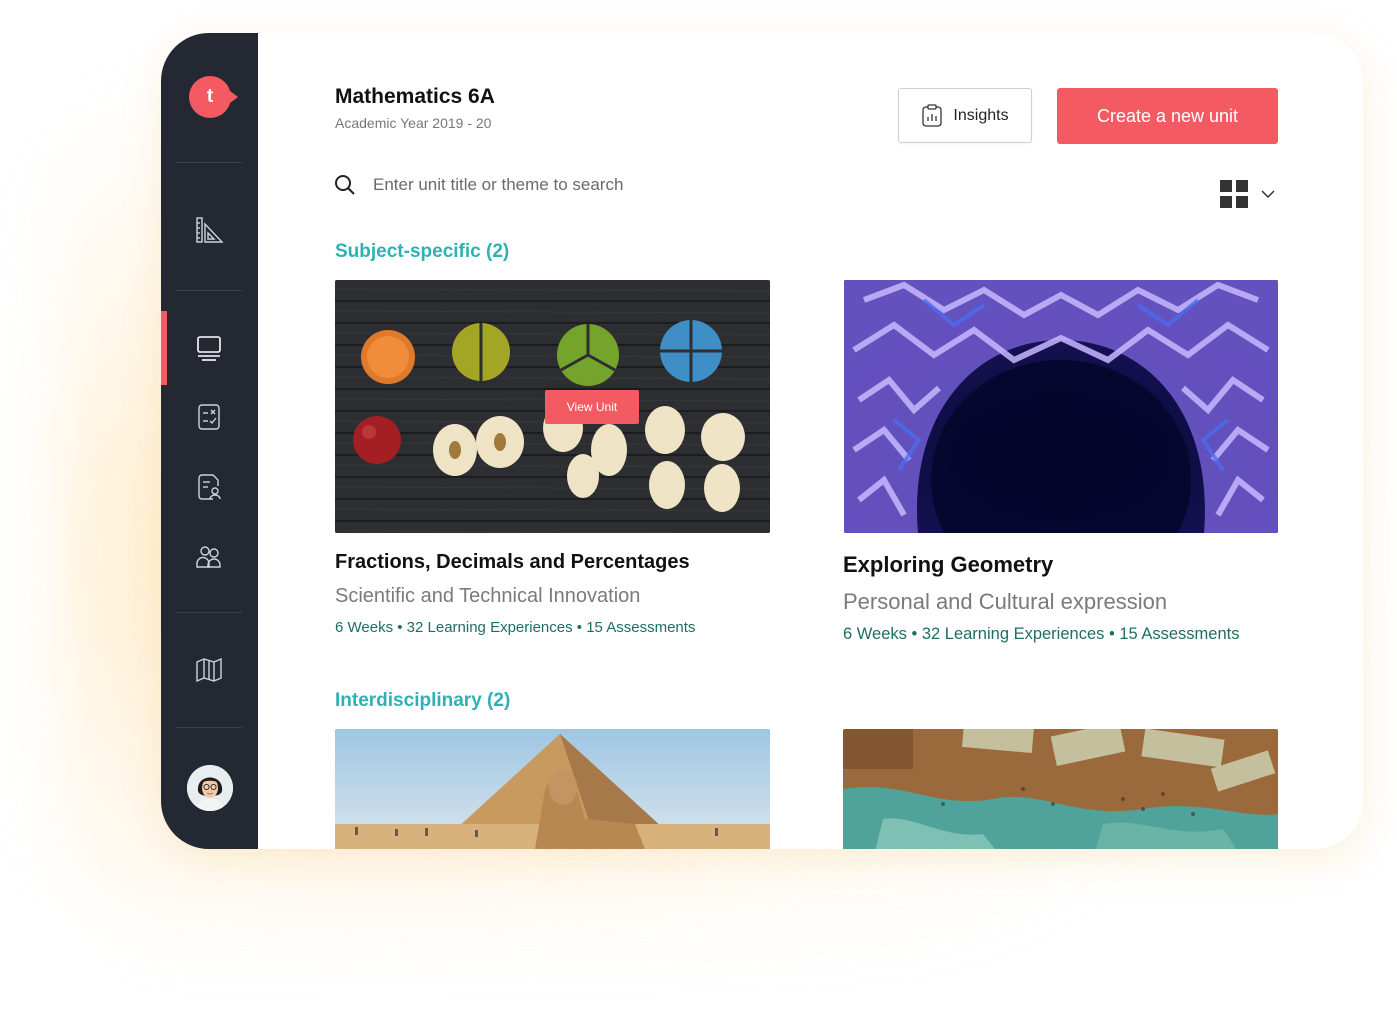  What do you see at coordinates (210, 788) in the screenshot?
I see `avatar` at bounding box center [210, 788].